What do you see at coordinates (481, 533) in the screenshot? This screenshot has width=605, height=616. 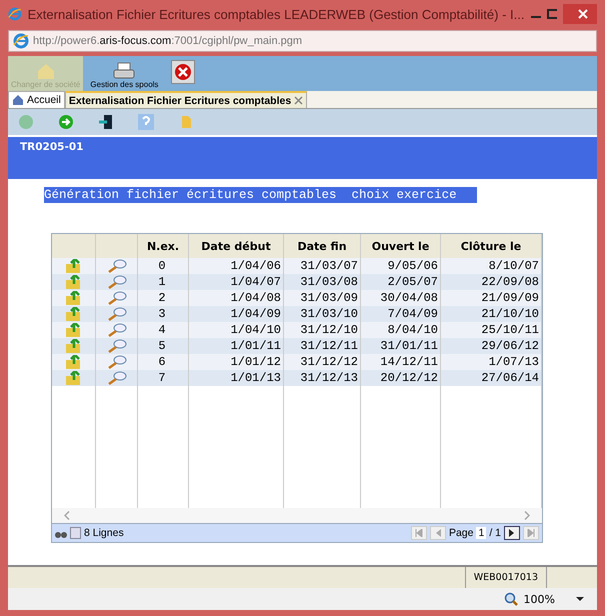 I see `page-field: 1` at bounding box center [481, 533].